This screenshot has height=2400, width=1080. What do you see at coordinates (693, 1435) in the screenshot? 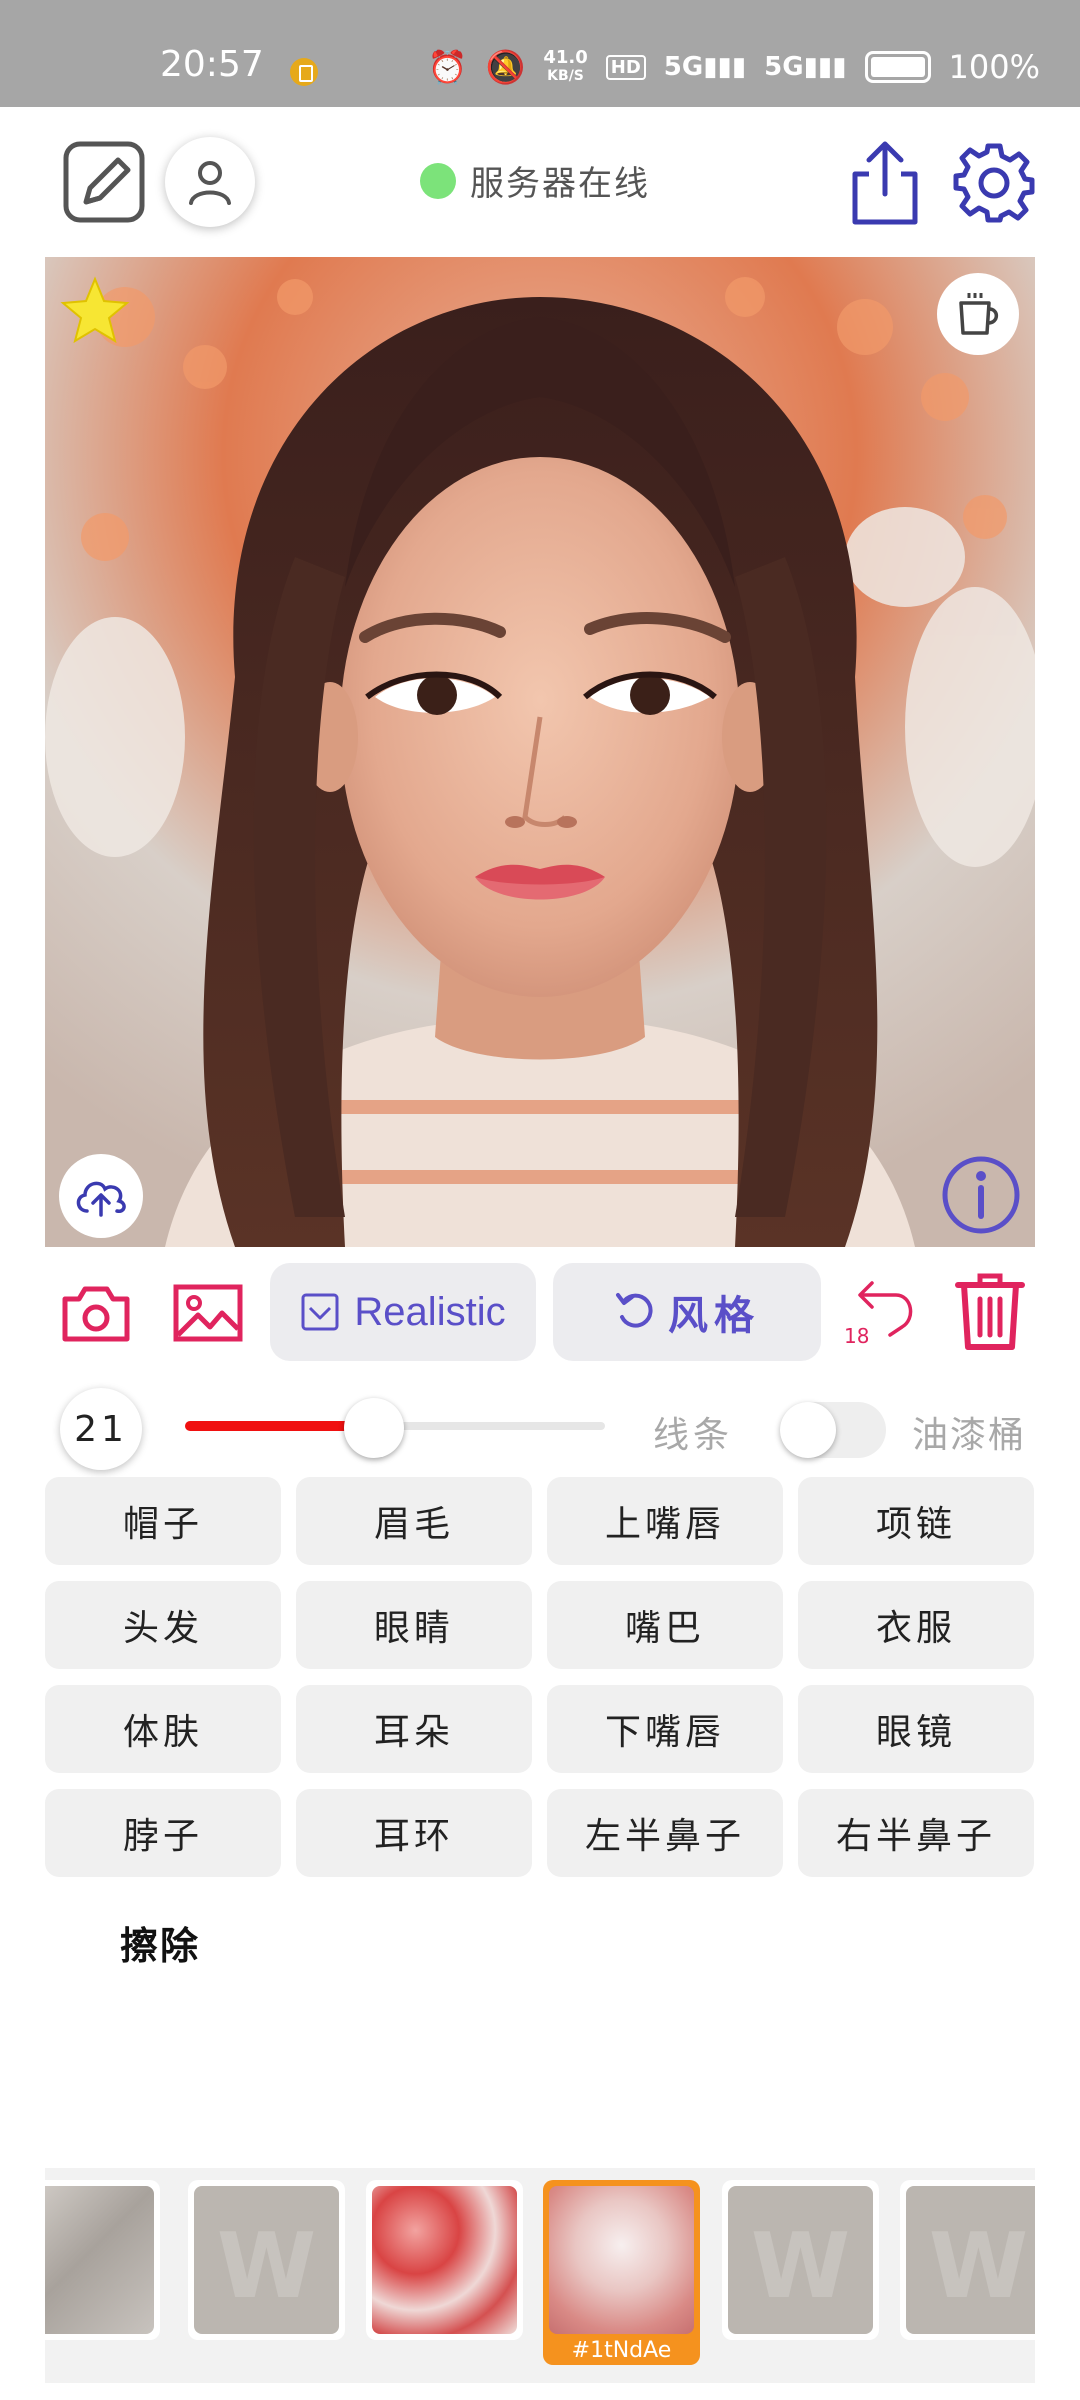
I see `line-mode-label: 线条` at bounding box center [693, 1435].